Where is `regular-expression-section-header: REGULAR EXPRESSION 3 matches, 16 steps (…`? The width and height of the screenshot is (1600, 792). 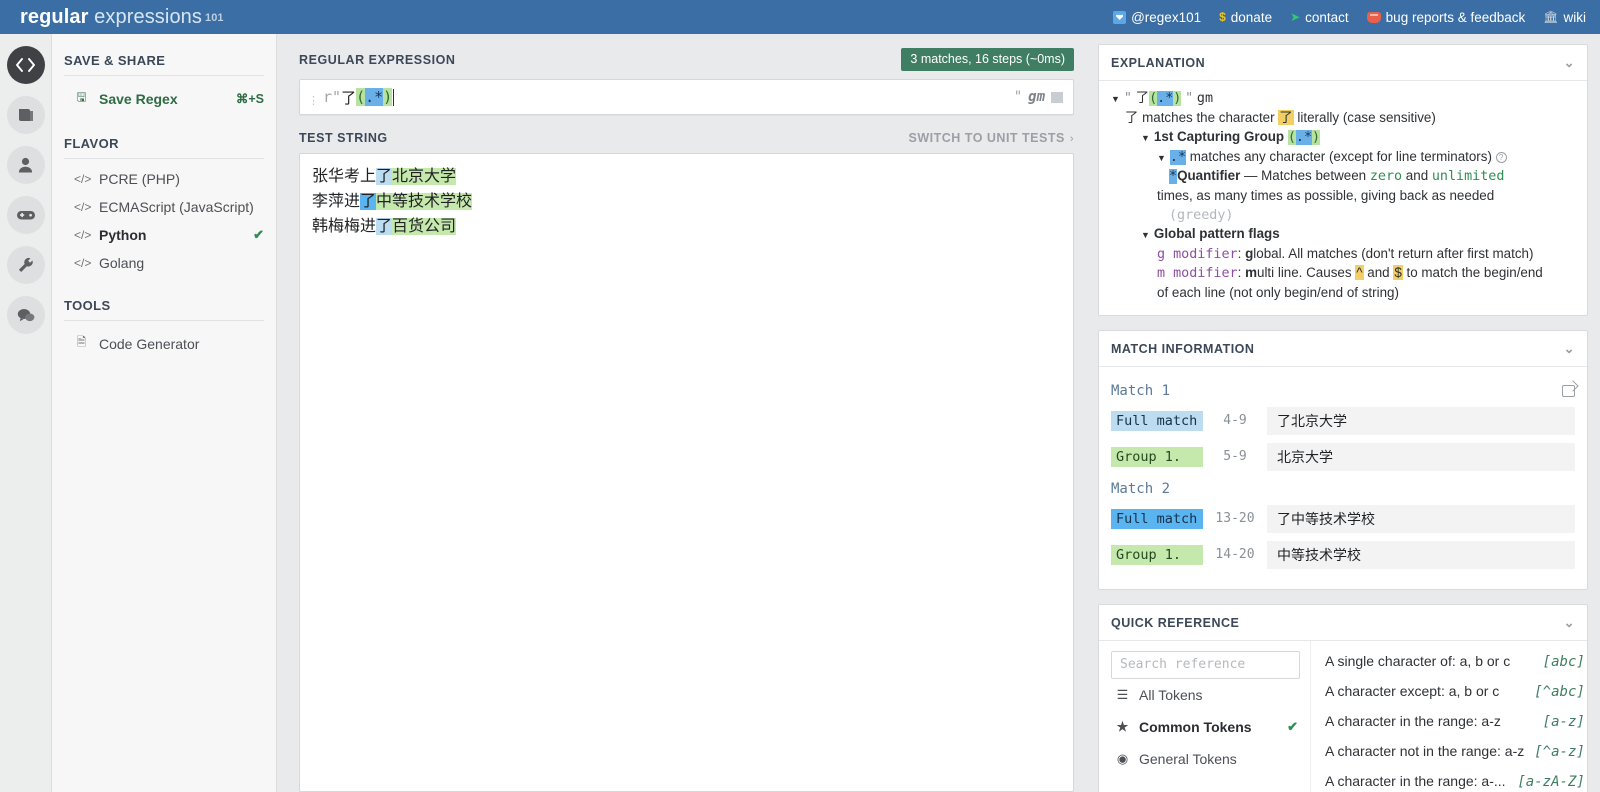
regular-expression-section-header: REGULAR EXPRESSION 3 matches, 16 steps (… is located at coordinates (686, 59).